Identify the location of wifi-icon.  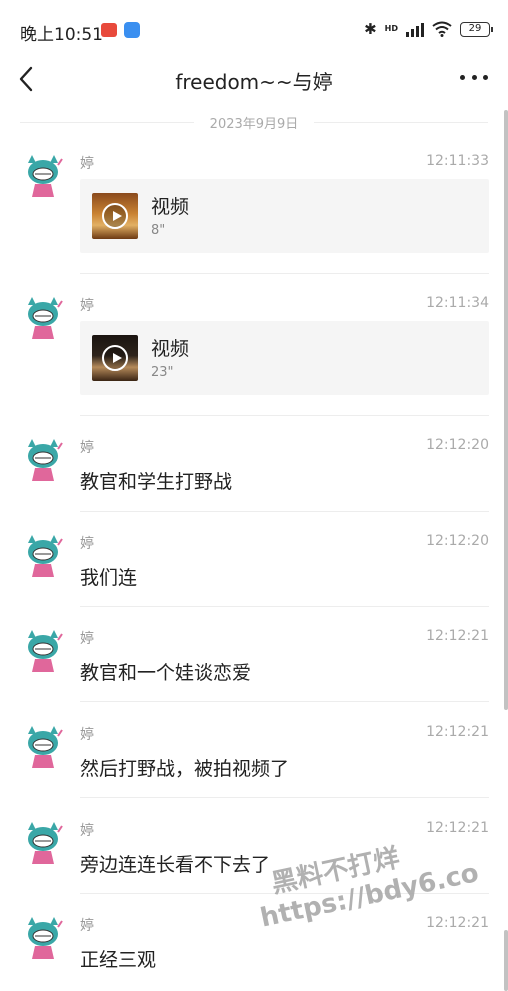
(442, 29).